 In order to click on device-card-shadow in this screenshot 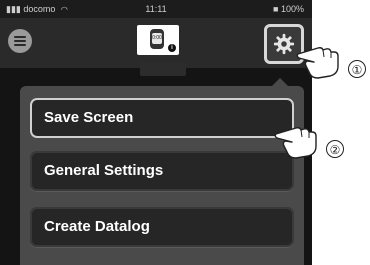, I will do `click(163, 69)`.